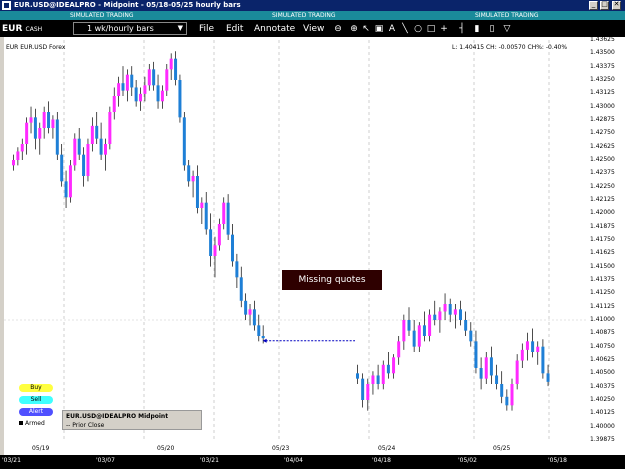  What do you see at coordinates (602, 186) in the screenshot?
I see `y-tick-label: 1.42250` at bounding box center [602, 186].